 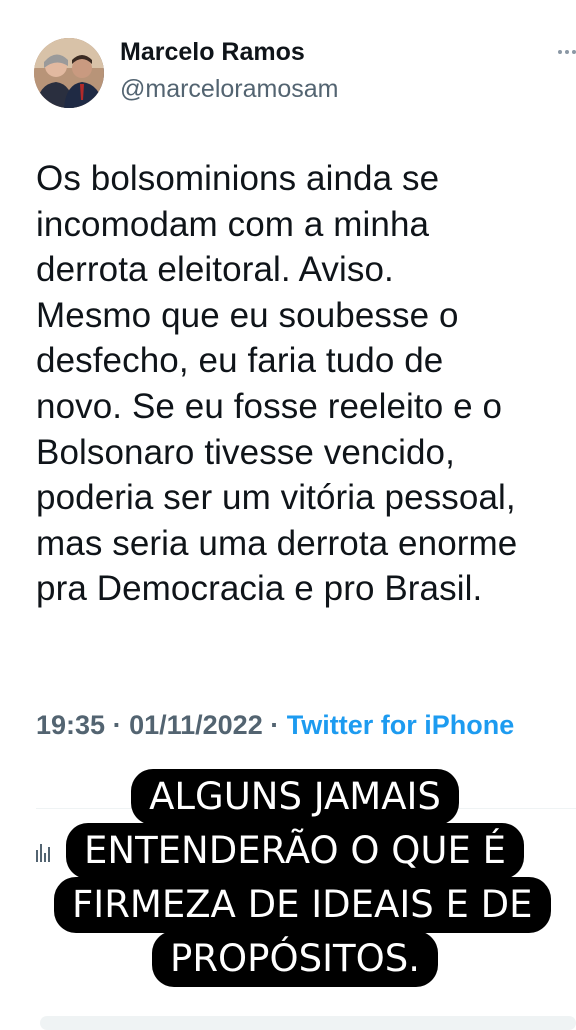 I want to click on avatar, so click(x=69, y=73).